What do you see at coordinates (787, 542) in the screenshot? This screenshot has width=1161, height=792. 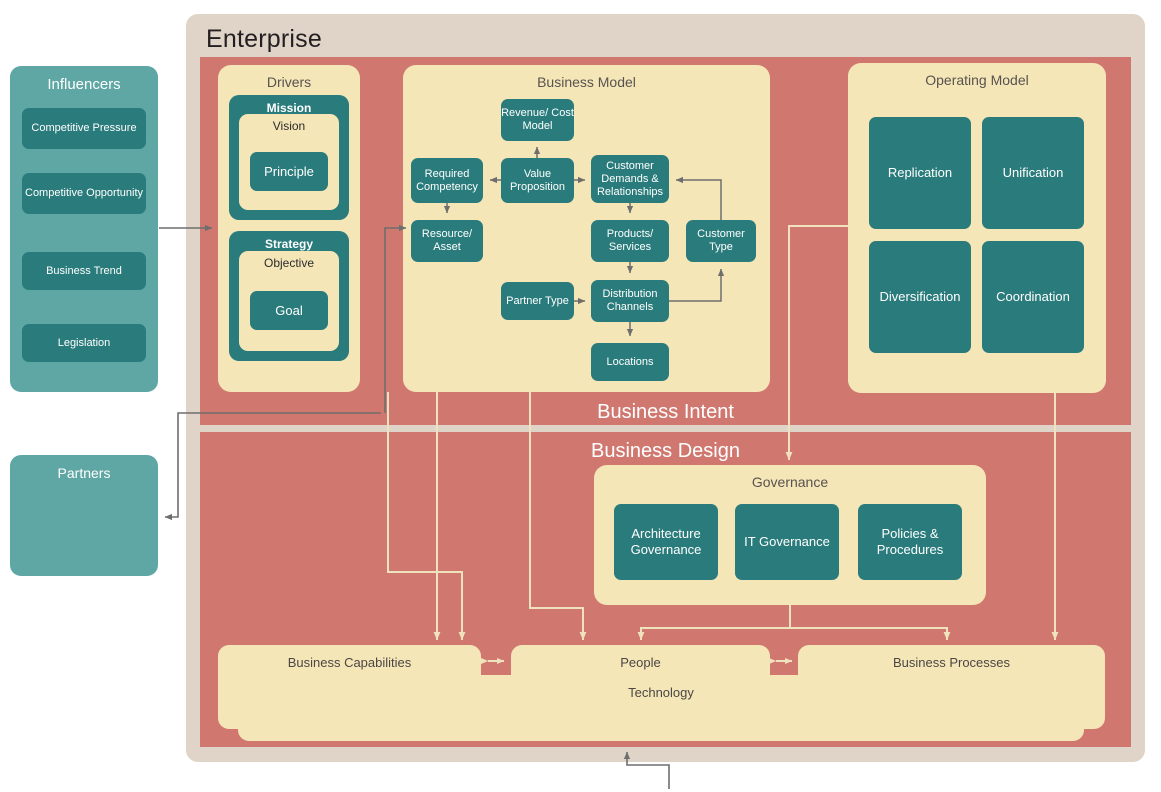 I see `governance-it-governance: IT Governance` at bounding box center [787, 542].